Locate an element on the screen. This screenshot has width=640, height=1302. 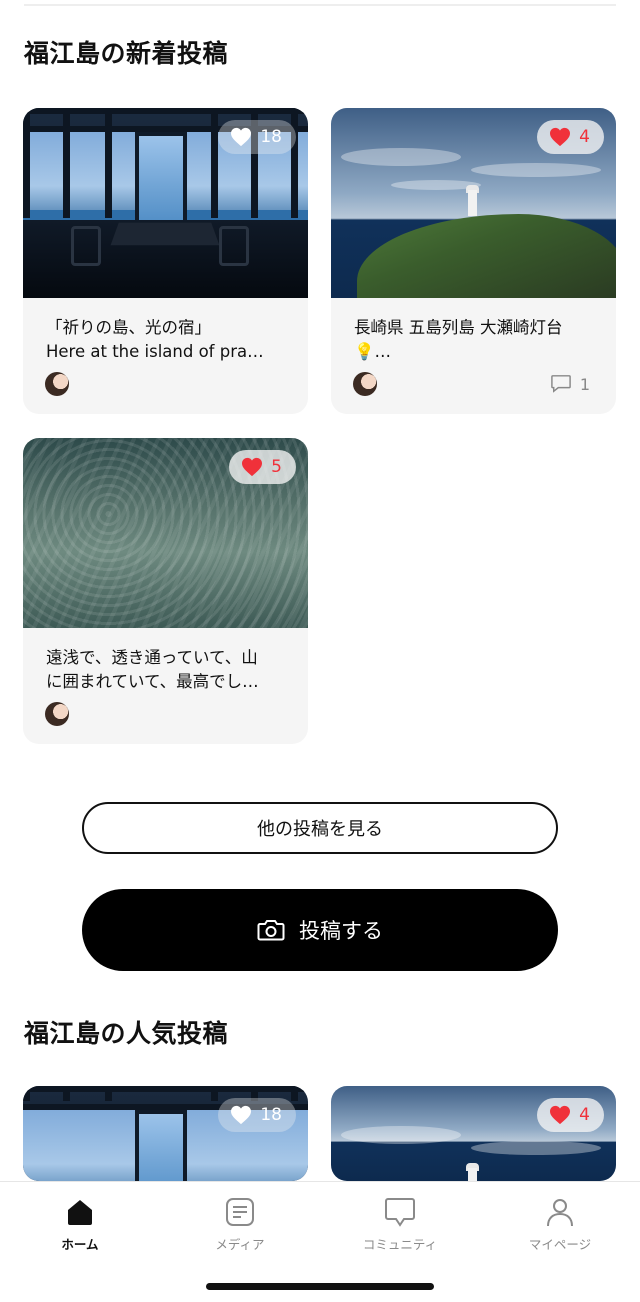
comment-count: 1 is located at coordinates (570, 384).